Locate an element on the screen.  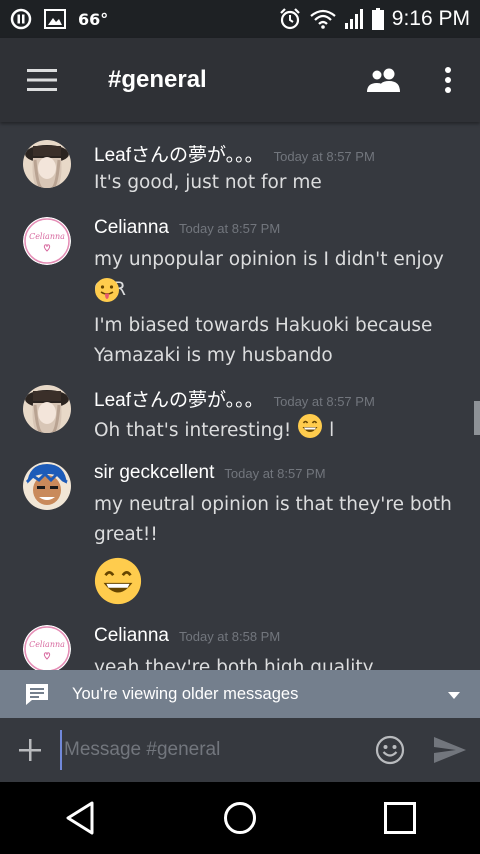
older-messages-label: You're viewing older messages is located at coordinates (185, 693).